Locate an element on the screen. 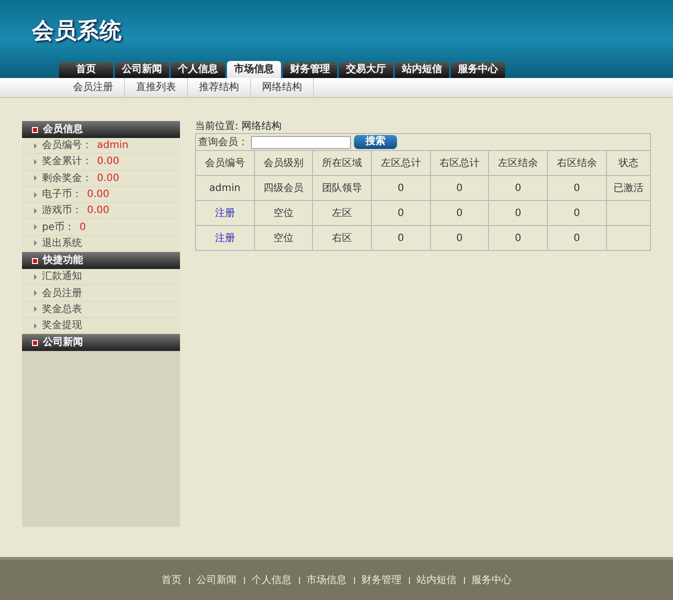 This screenshot has height=600, width=673. search-button: 搜索 is located at coordinates (375, 142).